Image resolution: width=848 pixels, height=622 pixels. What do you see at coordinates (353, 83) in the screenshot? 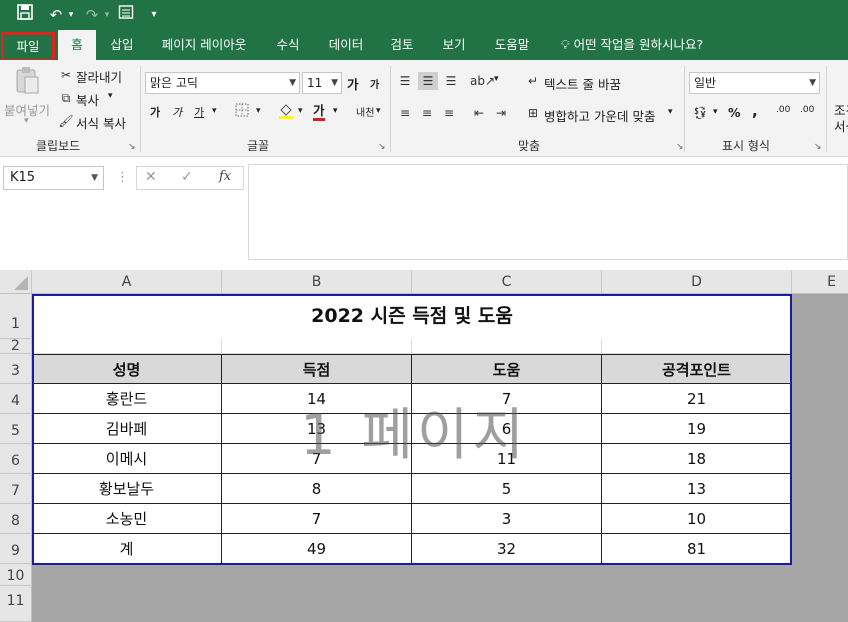
I see `grow-font-button: 가` at bounding box center [353, 83].